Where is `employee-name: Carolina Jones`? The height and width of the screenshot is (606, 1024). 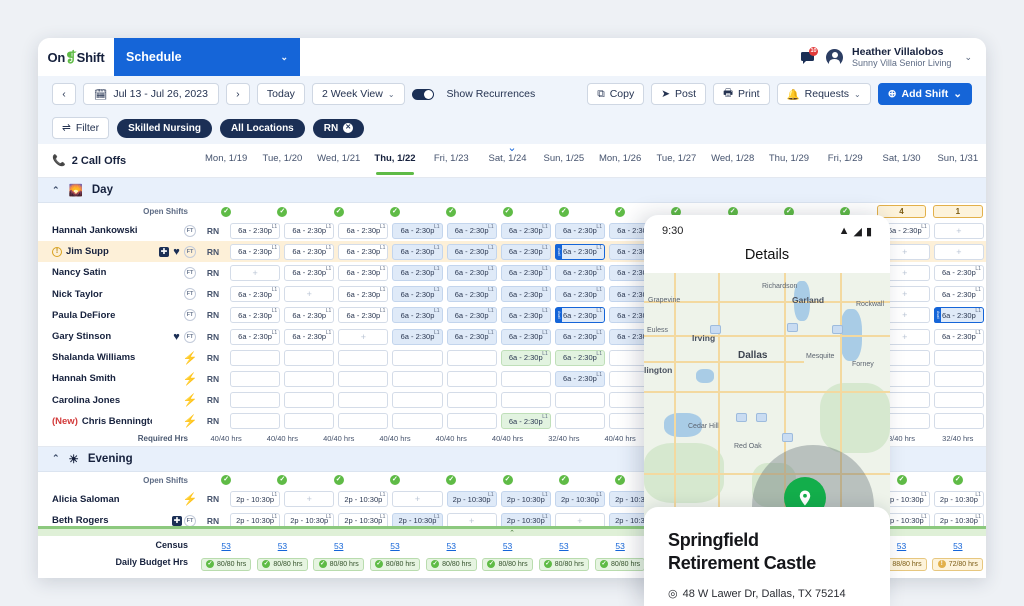
employee-name: Carolina Jones is located at coordinates (102, 400).